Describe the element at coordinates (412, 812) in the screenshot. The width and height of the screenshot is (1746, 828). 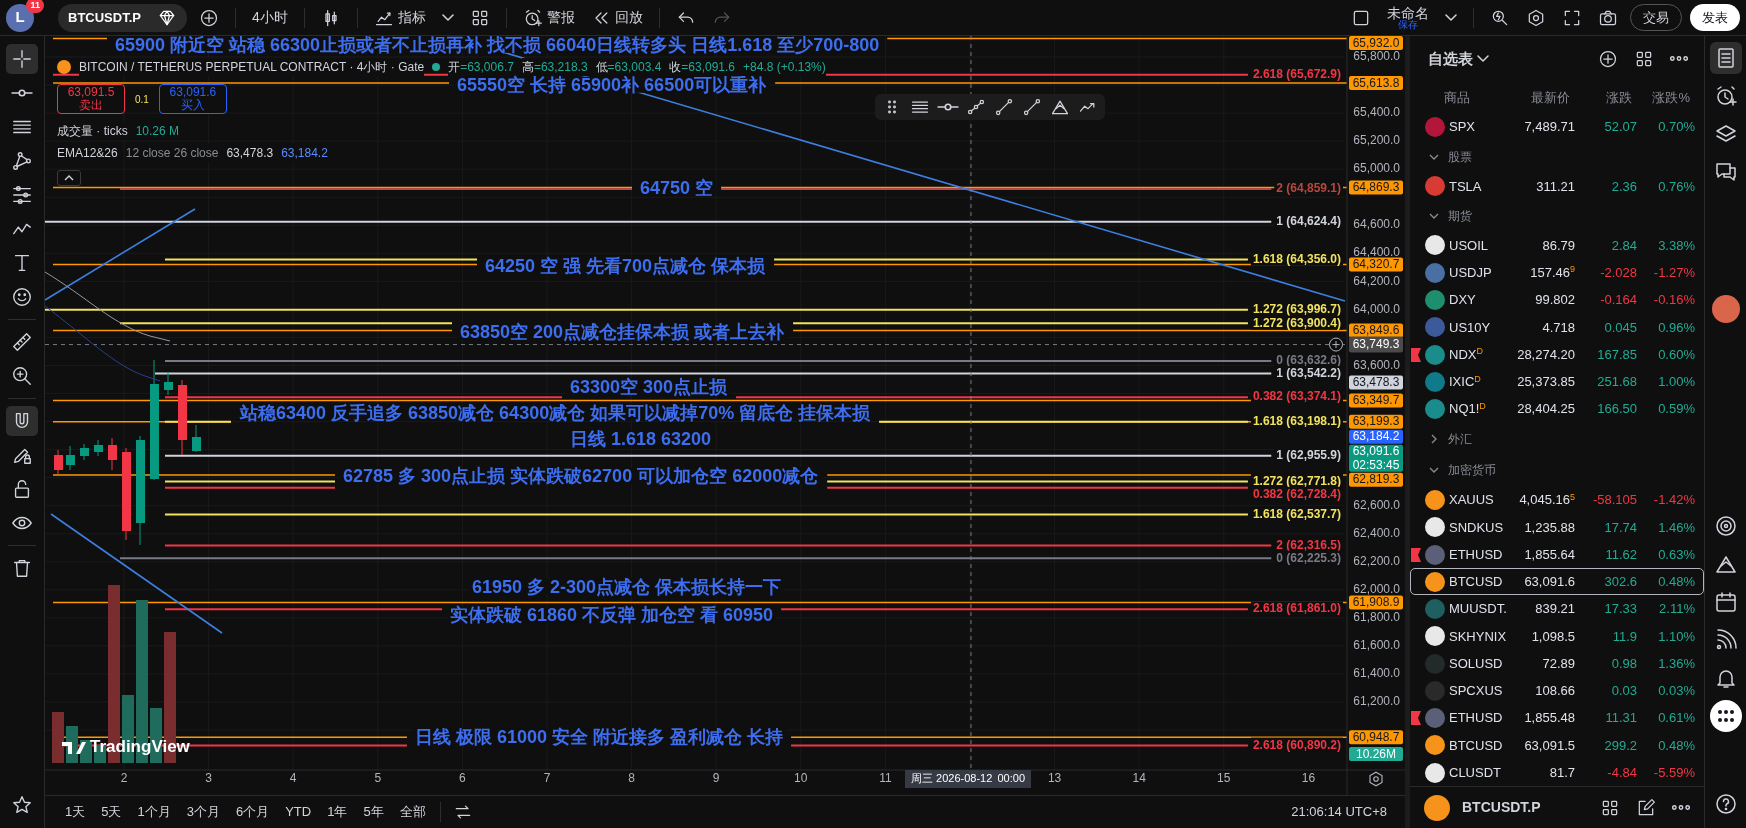
I see `range-button: 全部` at that location.